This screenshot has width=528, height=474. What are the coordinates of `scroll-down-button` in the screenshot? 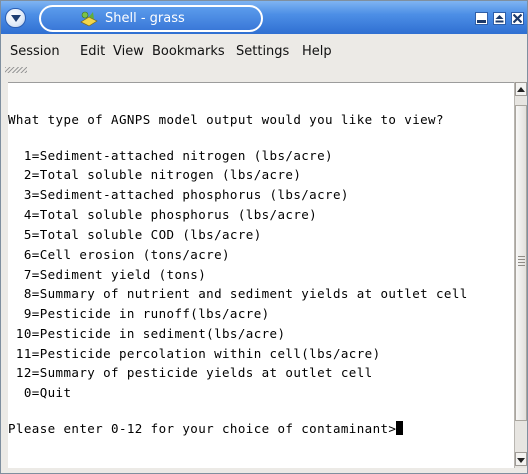 It's located at (521, 459).